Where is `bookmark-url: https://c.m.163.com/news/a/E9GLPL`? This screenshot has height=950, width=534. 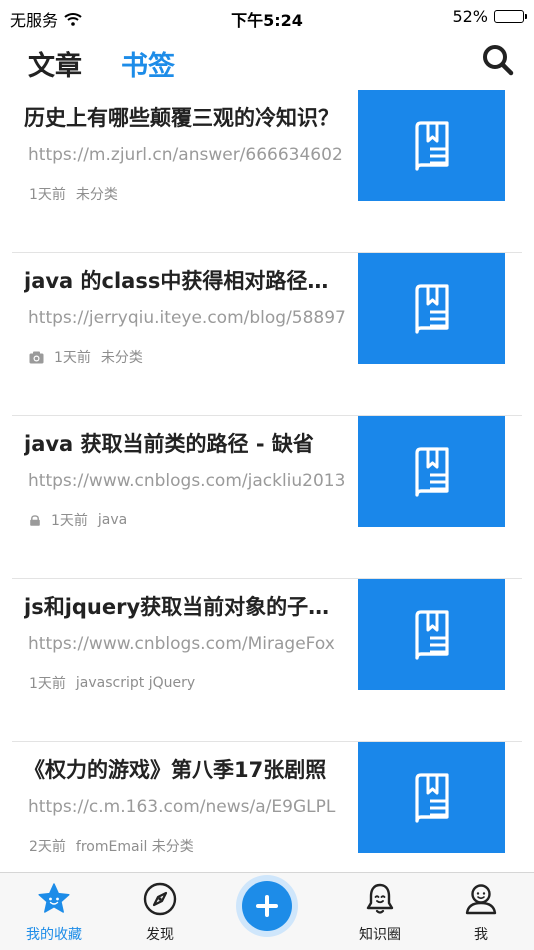
bookmark-url: https://c.m.163.com/news/a/E9GLPL is located at coordinates (182, 807).